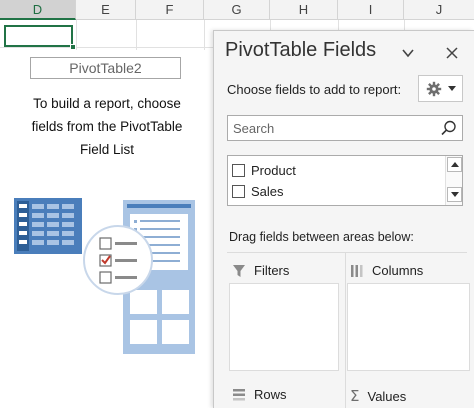 Image resolution: width=474 pixels, height=408 pixels. What do you see at coordinates (387, 396) in the screenshot?
I see `values-area-label: Values` at bounding box center [387, 396].